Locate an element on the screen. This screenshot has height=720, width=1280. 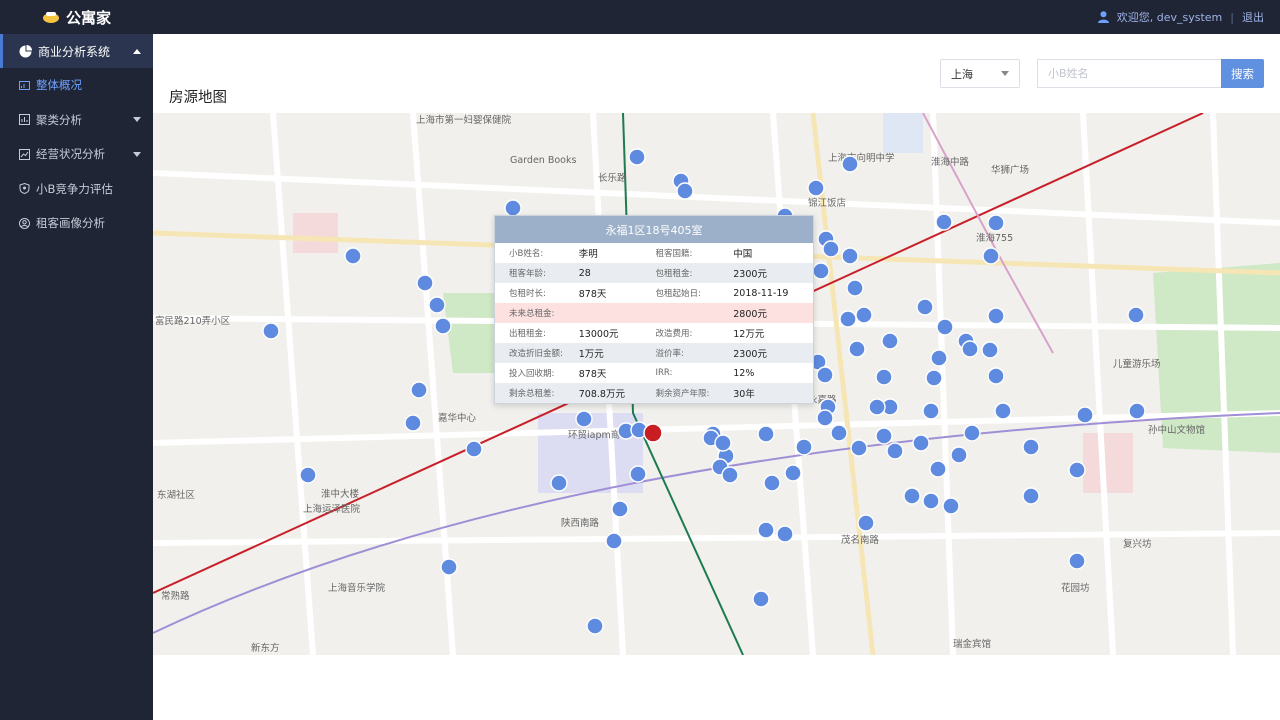
shield-icon is located at coordinates (24, 189).